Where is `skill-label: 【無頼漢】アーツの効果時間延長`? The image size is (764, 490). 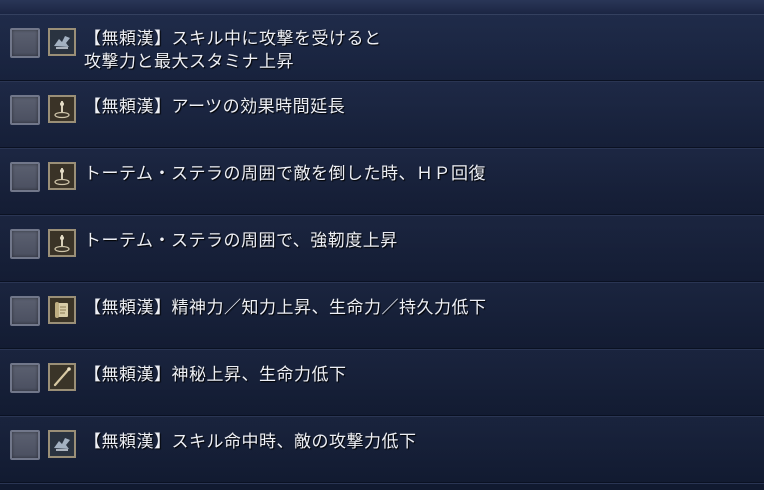 skill-label: 【無頼漢】アーツの効果時間延長 is located at coordinates (215, 107).